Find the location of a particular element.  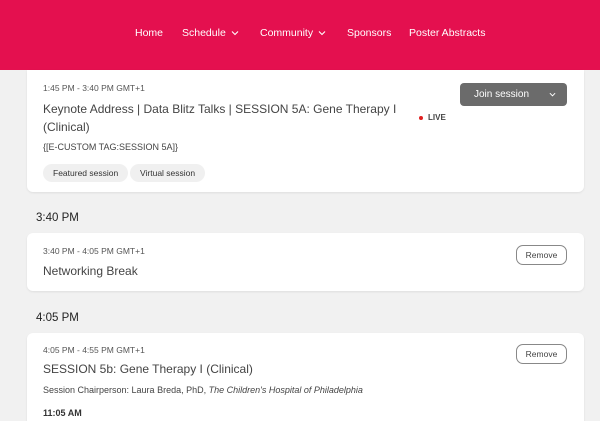

live-label: LIVE is located at coordinates (437, 117).